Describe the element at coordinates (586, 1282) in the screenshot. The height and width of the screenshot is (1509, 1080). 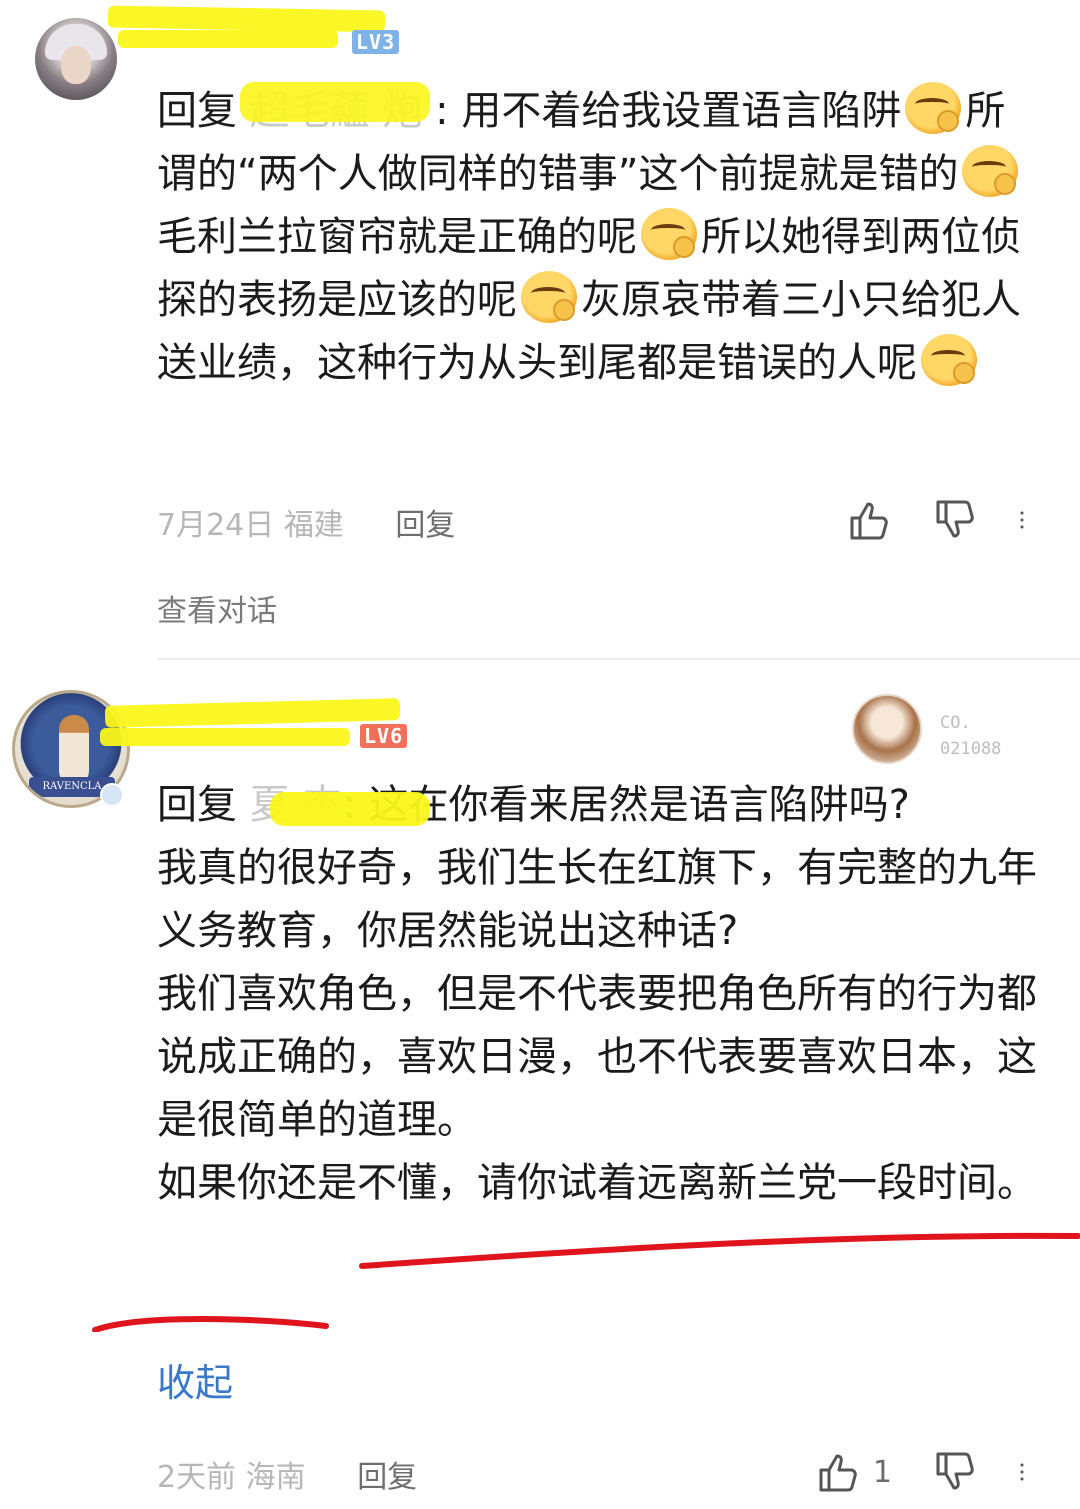
I see `red-underline-annotation` at that location.